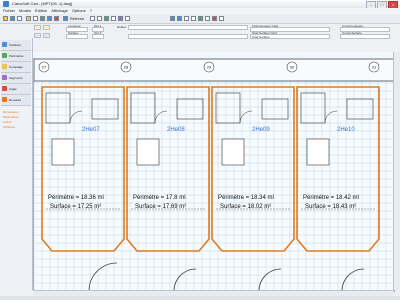  I want to click on sidebar-item-label: Comptage, so click(16, 67).